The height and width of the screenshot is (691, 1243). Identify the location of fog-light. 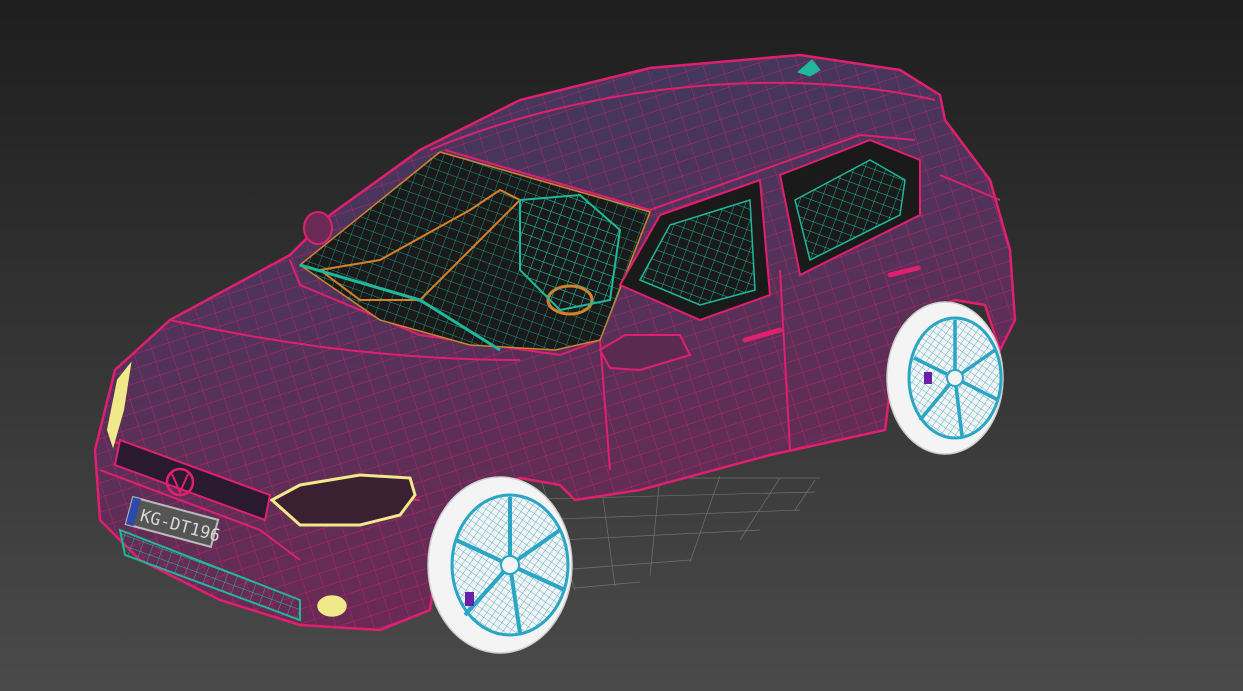
(332, 606).